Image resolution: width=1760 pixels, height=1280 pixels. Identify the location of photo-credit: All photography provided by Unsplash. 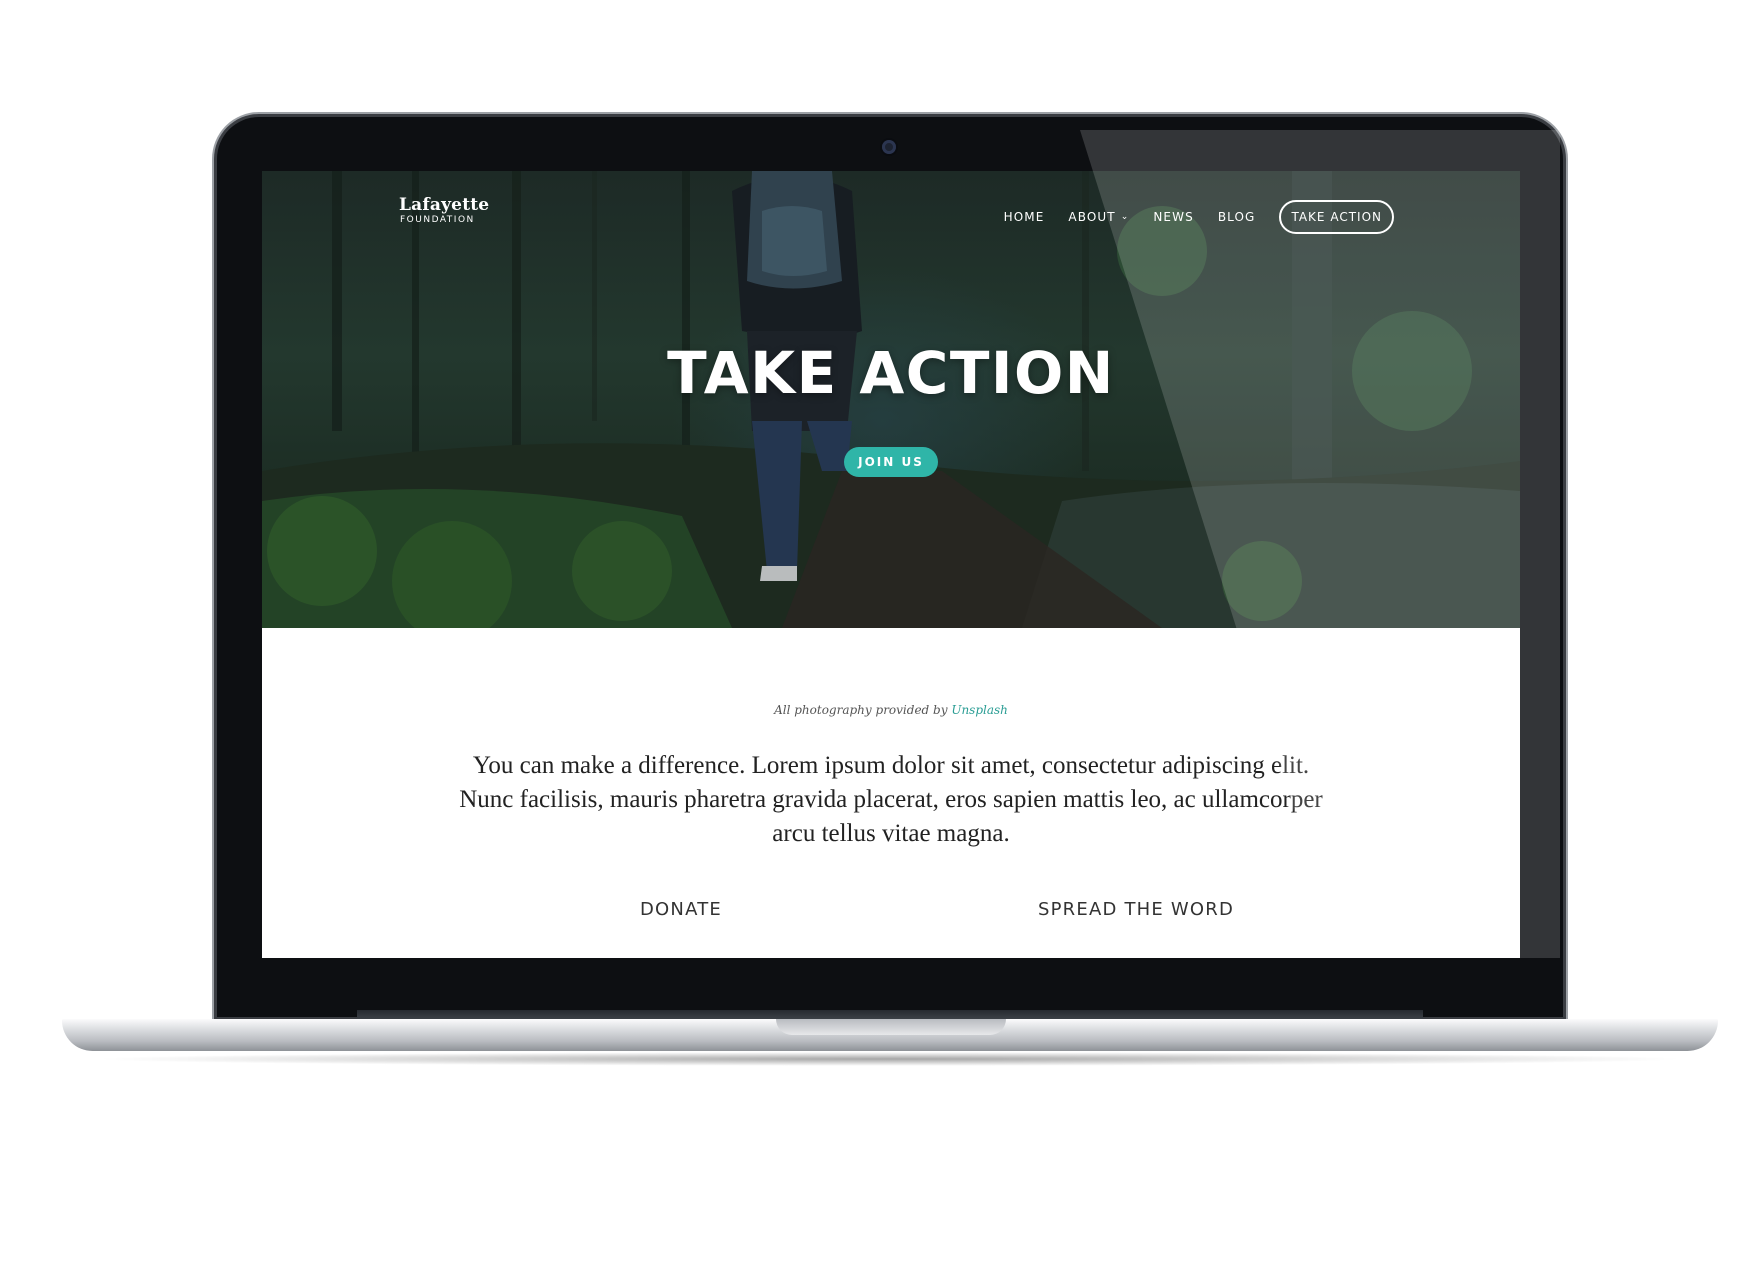
(891, 710).